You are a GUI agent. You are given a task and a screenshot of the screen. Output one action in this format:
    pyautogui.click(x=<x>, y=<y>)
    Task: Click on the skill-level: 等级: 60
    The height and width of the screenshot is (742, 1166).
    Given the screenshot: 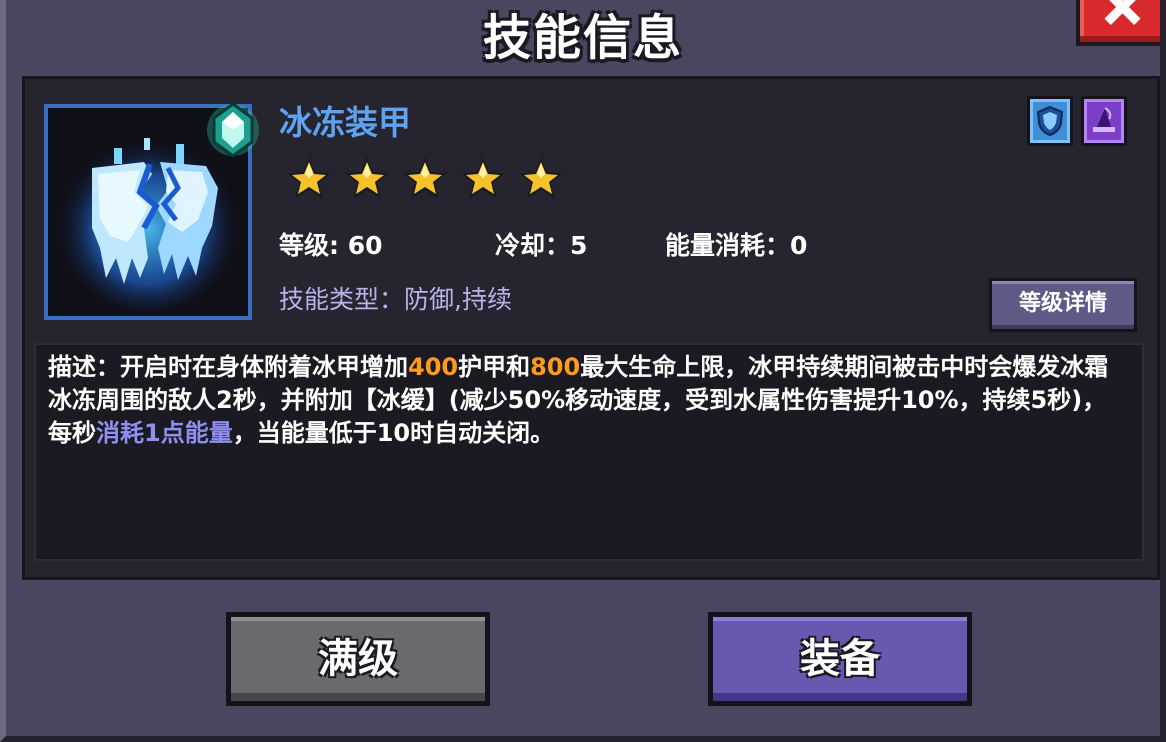 What is the action you would take?
    pyautogui.click(x=331, y=245)
    